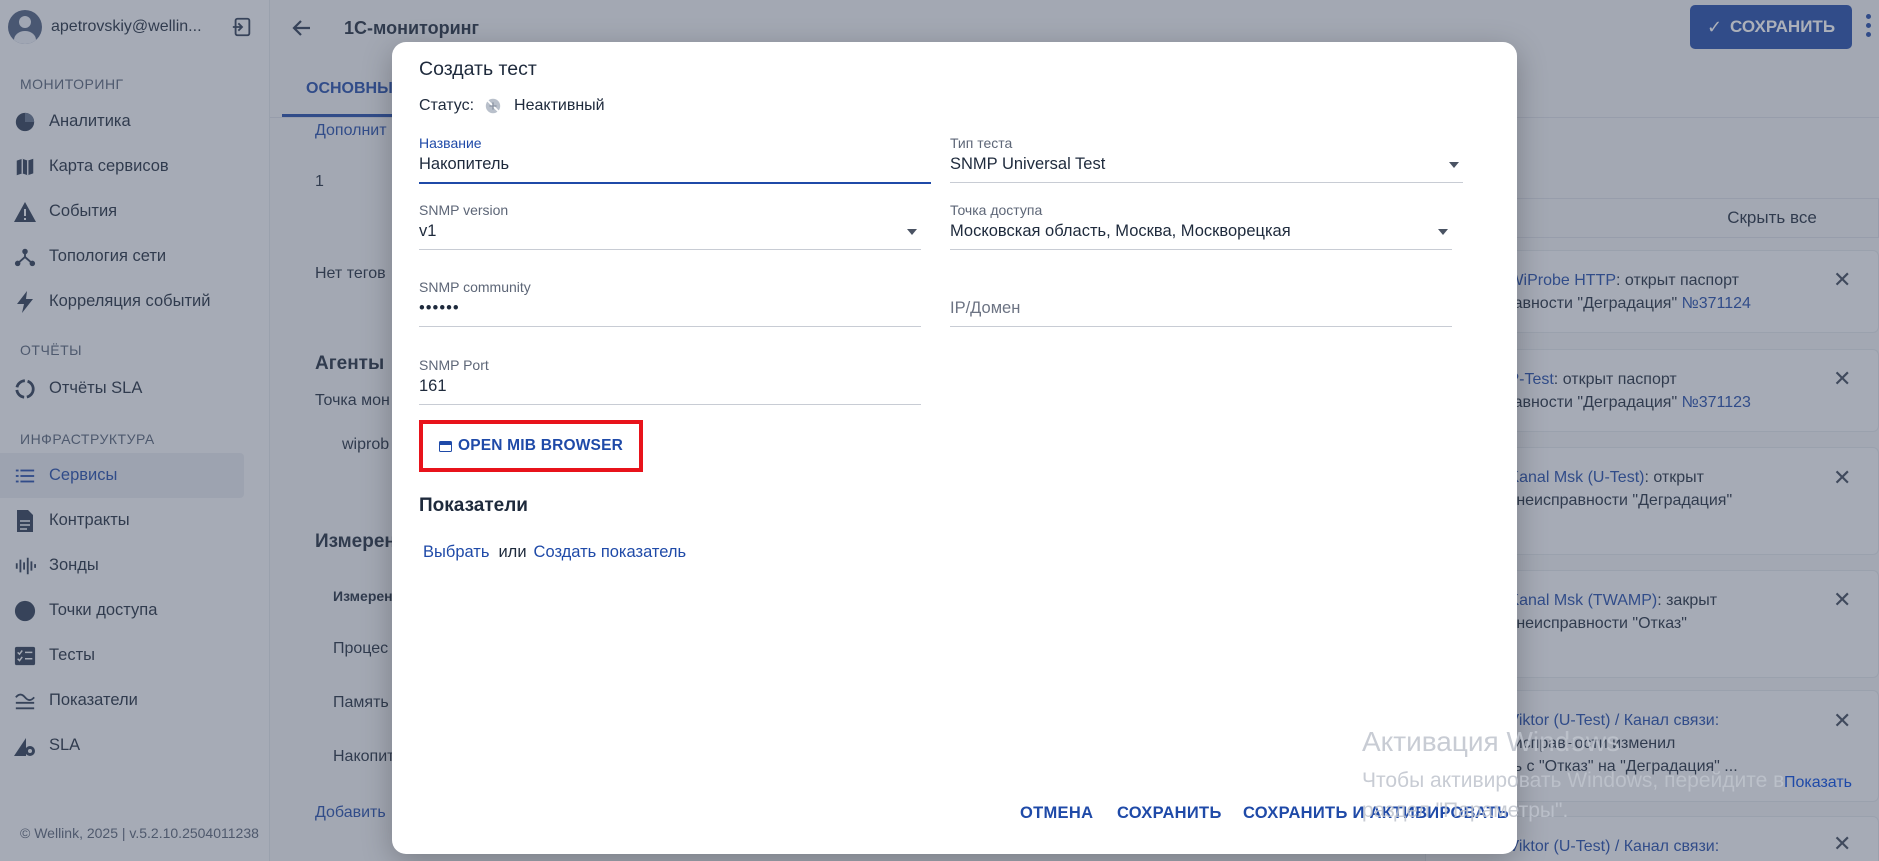  I want to click on open-mib-browser-button: OPEN MIB BROWSER, so click(531, 446).